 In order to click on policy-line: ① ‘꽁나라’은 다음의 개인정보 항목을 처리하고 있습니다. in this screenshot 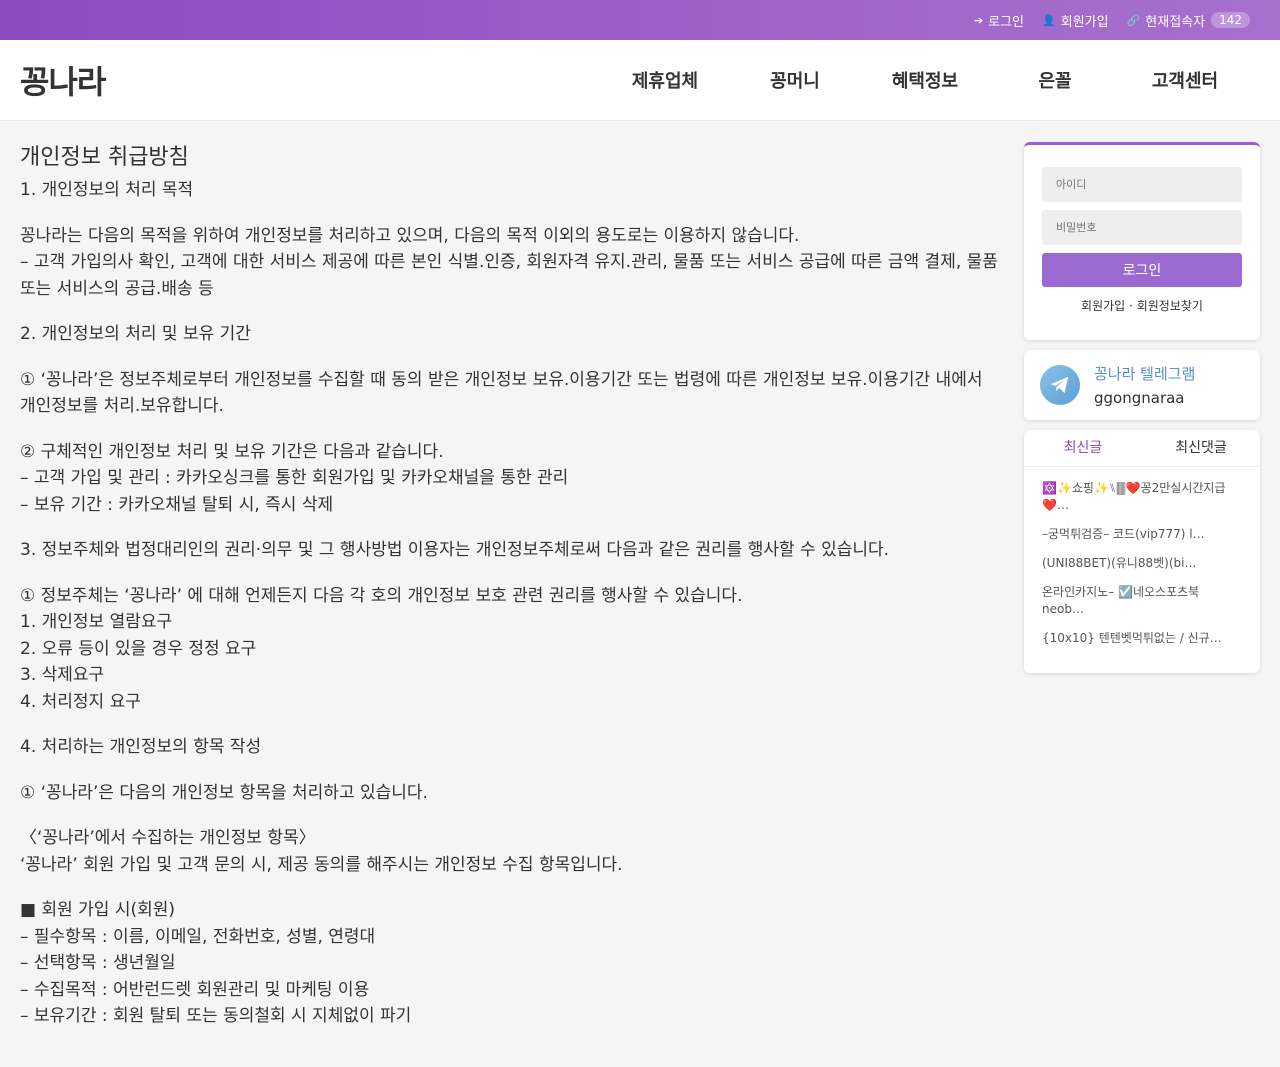, I will do `click(224, 792)`.